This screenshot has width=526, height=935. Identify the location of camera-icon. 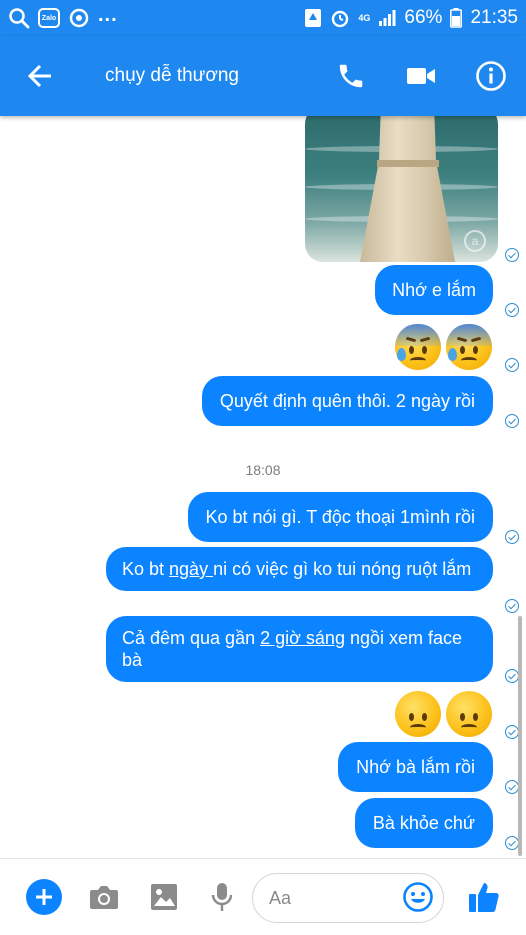
(104, 897).